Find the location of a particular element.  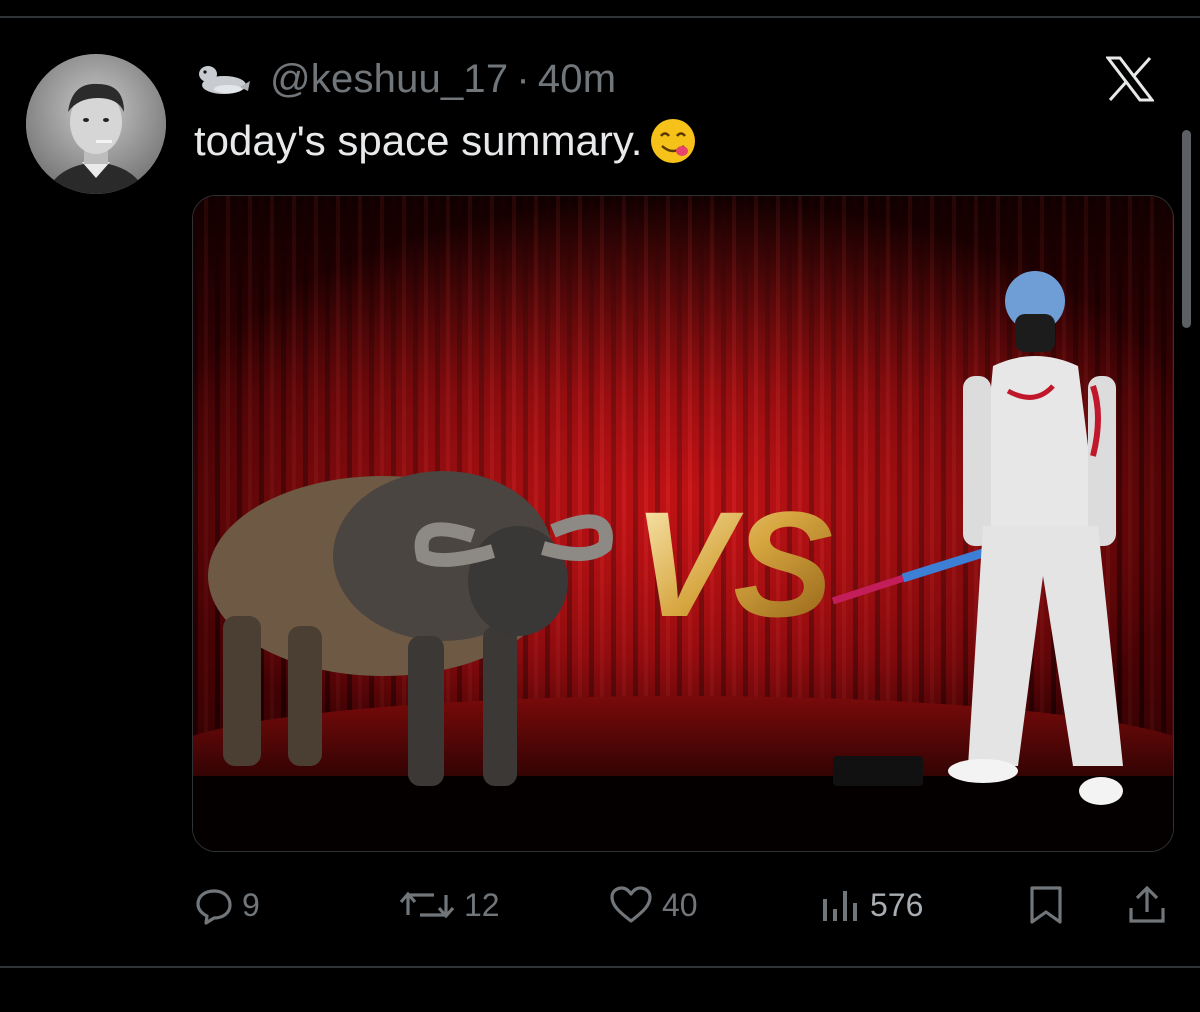

share-button is located at coordinates (1147, 905).